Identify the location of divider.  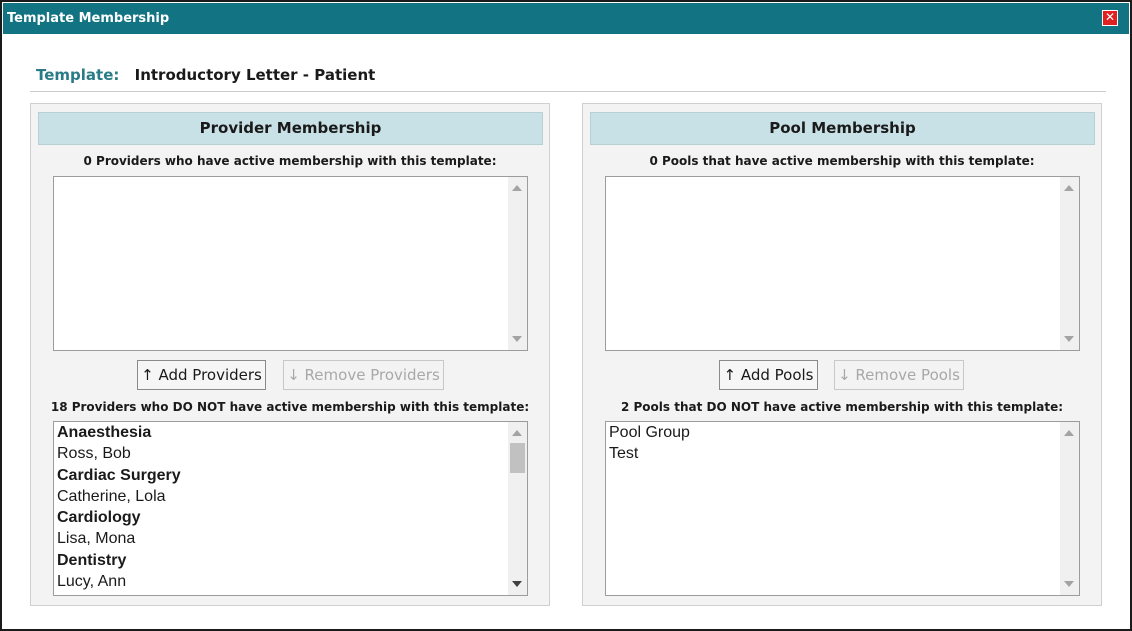
(568, 91).